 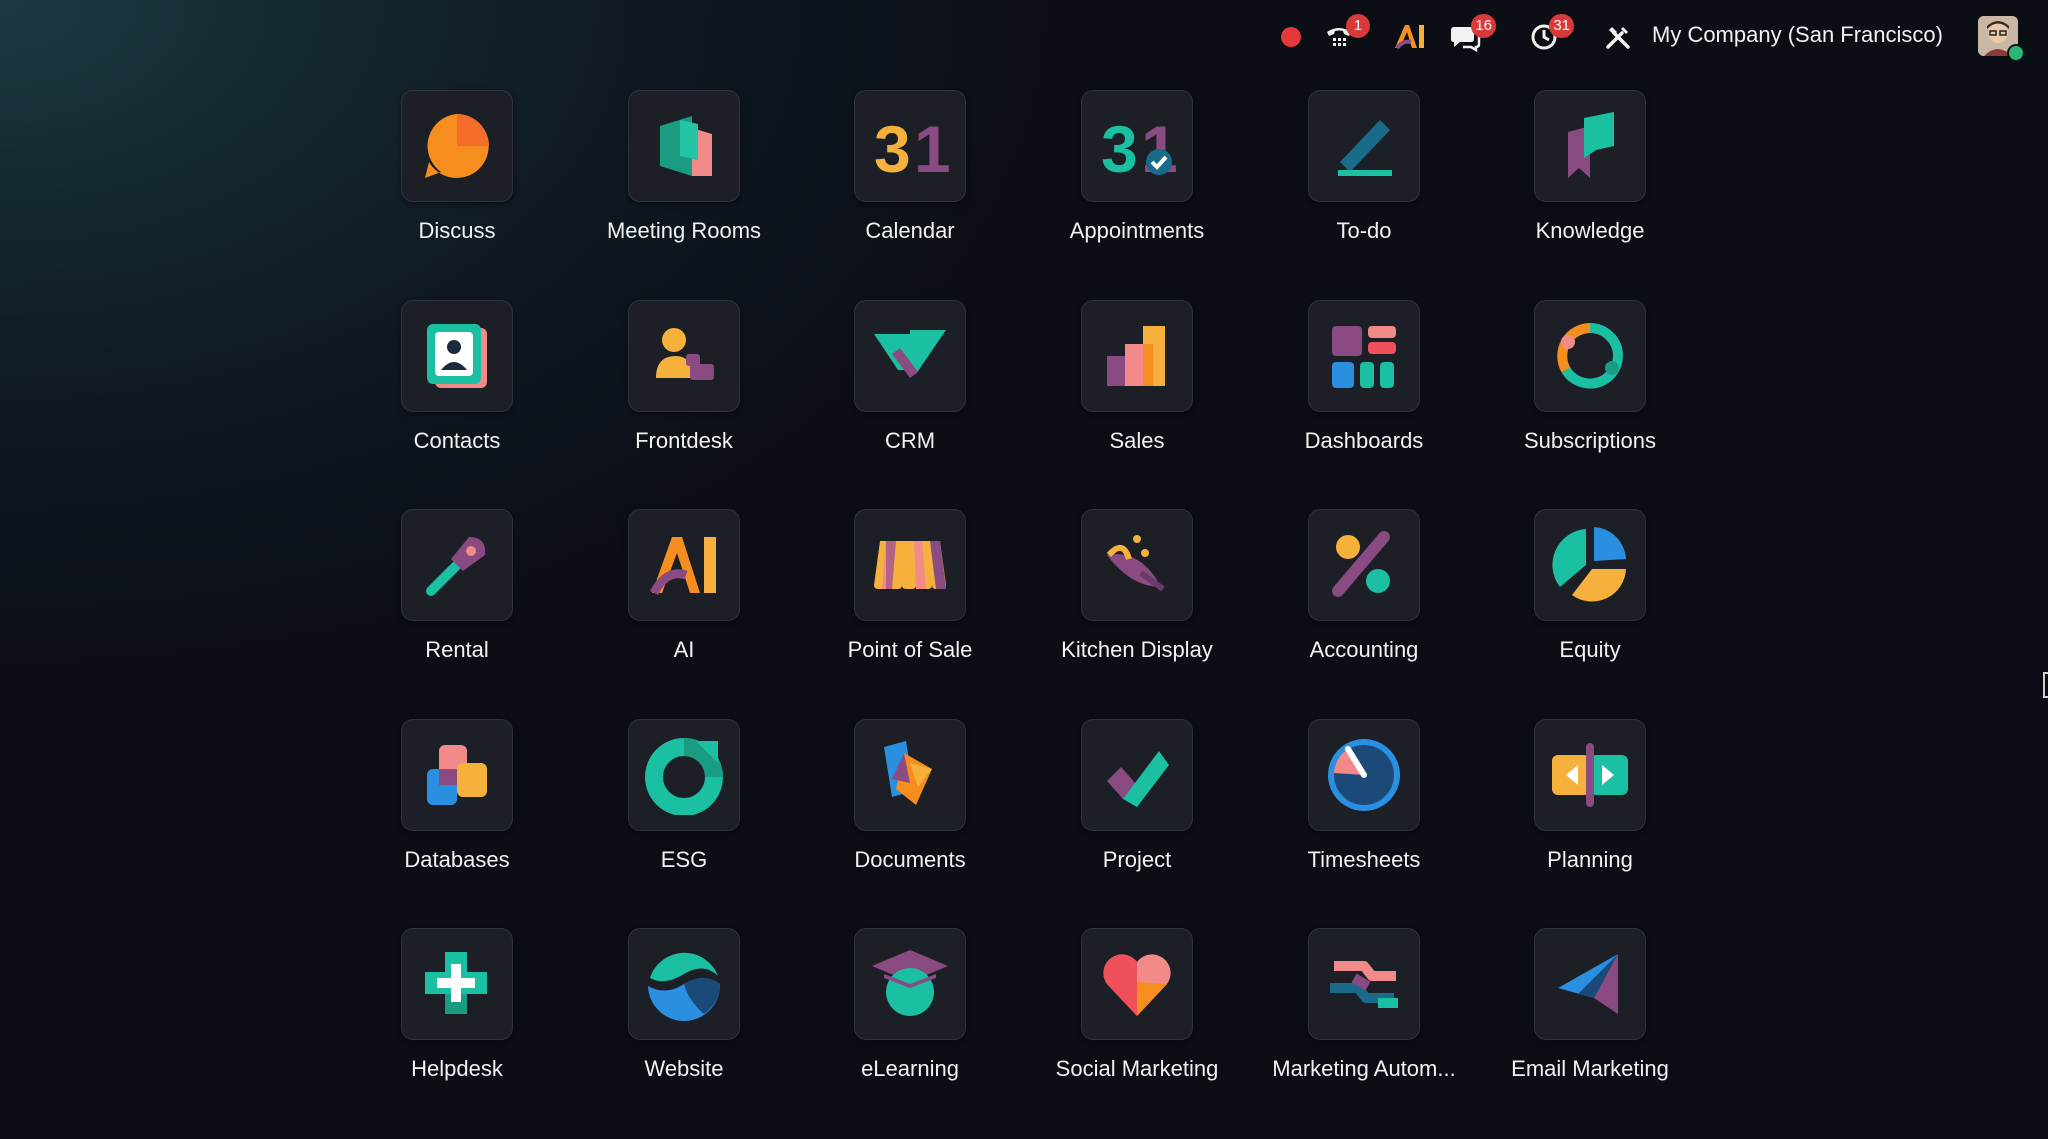 I want to click on app-todo: To-do, so click(x=1364, y=180).